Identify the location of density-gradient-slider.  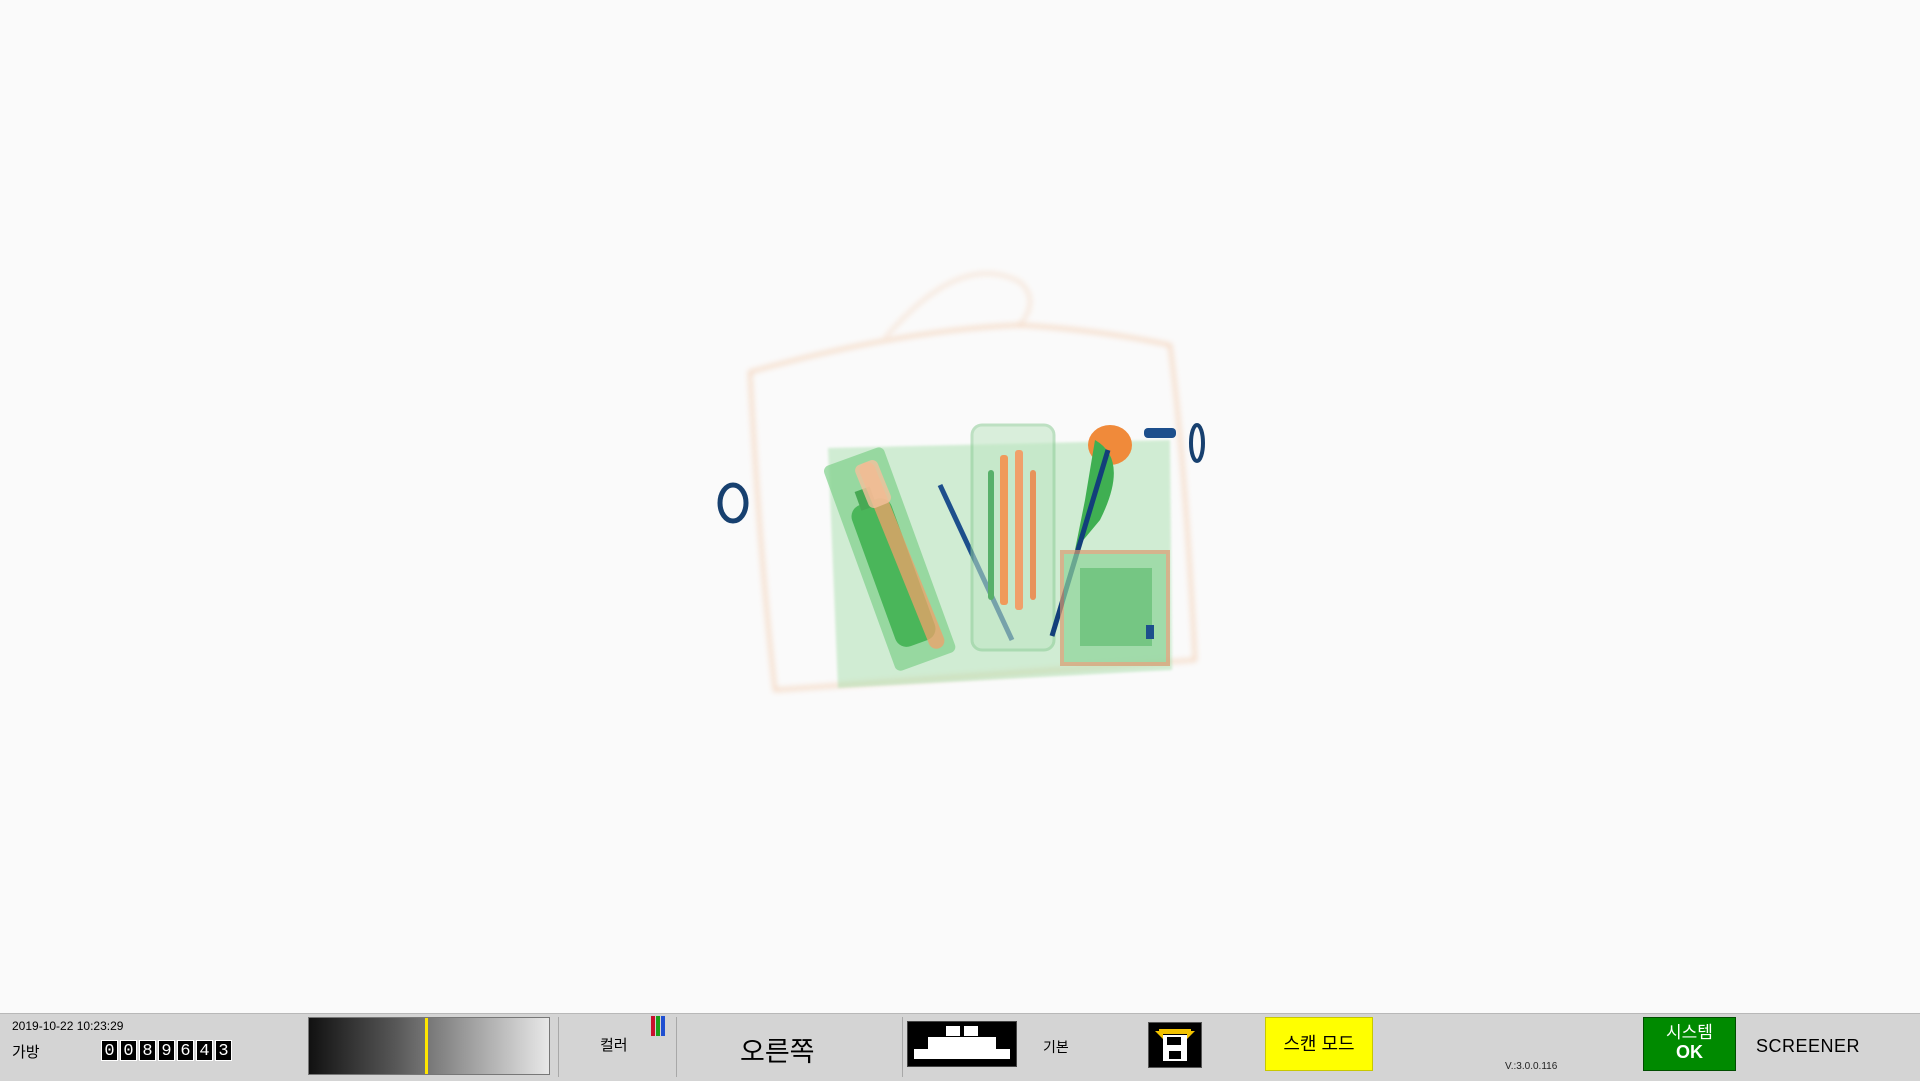
(429, 1046).